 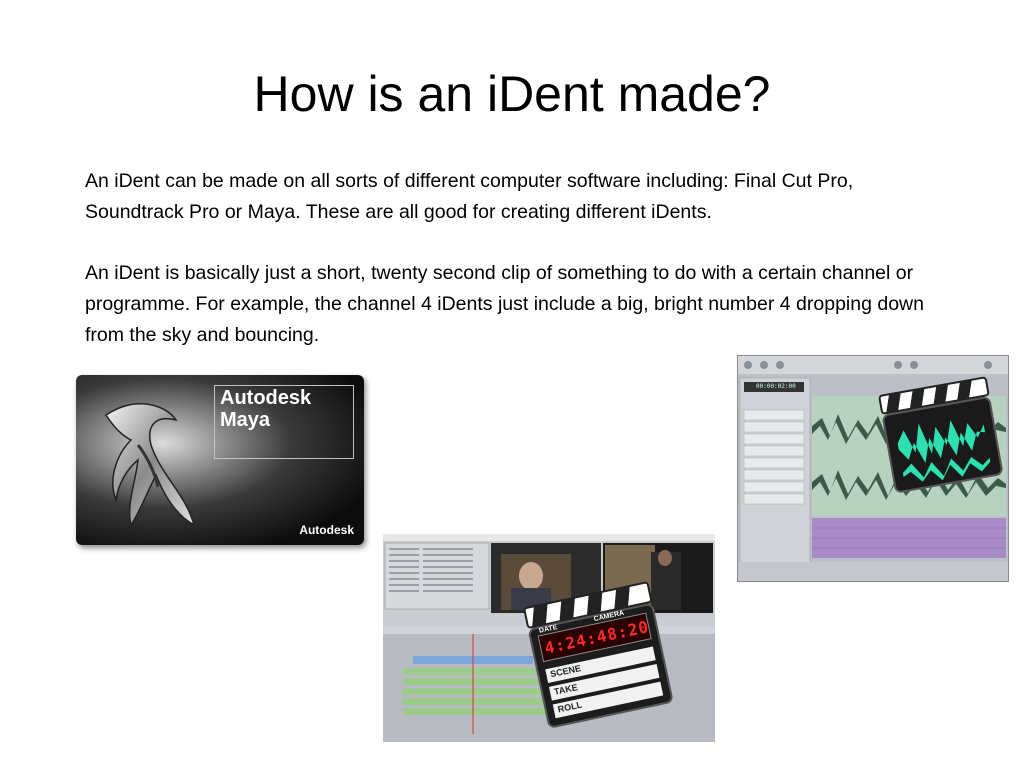 I want to click on stp-timecode: 00:00:02:00, so click(x=776, y=386).